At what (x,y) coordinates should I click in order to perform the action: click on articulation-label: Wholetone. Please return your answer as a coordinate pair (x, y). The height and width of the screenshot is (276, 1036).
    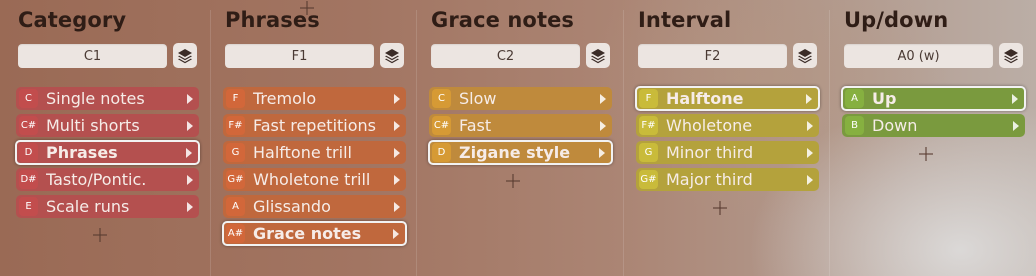
    Looking at the image, I should click on (709, 125).